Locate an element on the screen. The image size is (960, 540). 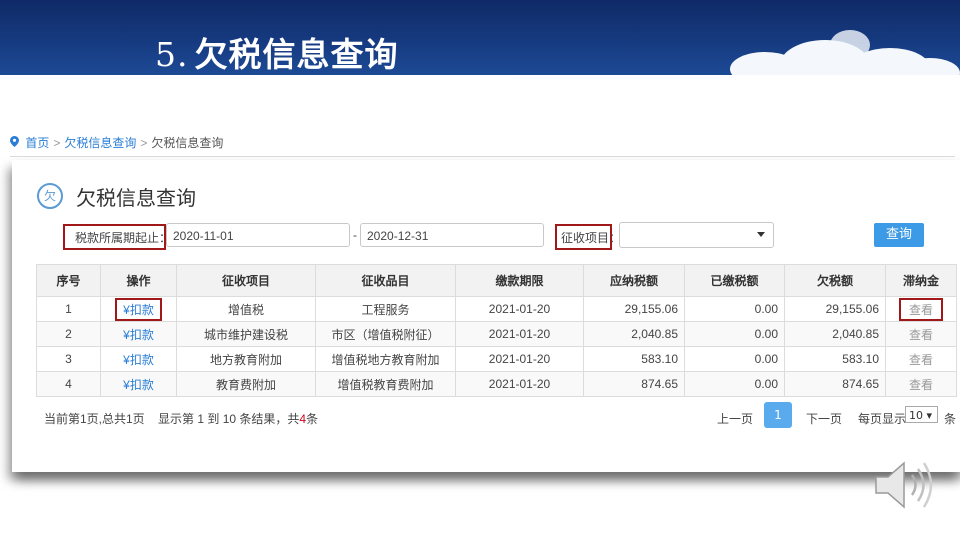
chevron-down-icon is located at coordinates (761, 234).